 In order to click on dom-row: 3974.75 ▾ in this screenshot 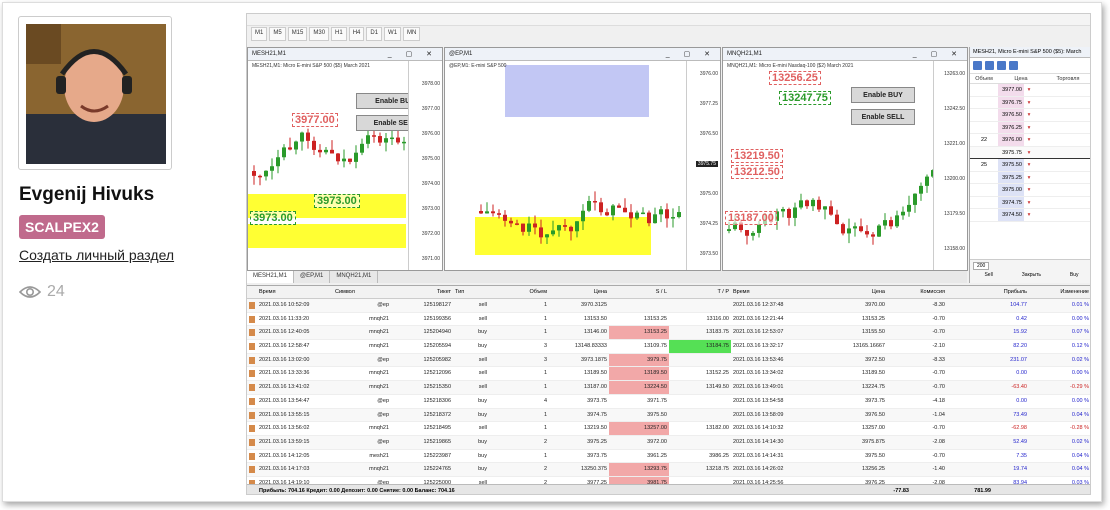, I will do `click(1030, 202)`.